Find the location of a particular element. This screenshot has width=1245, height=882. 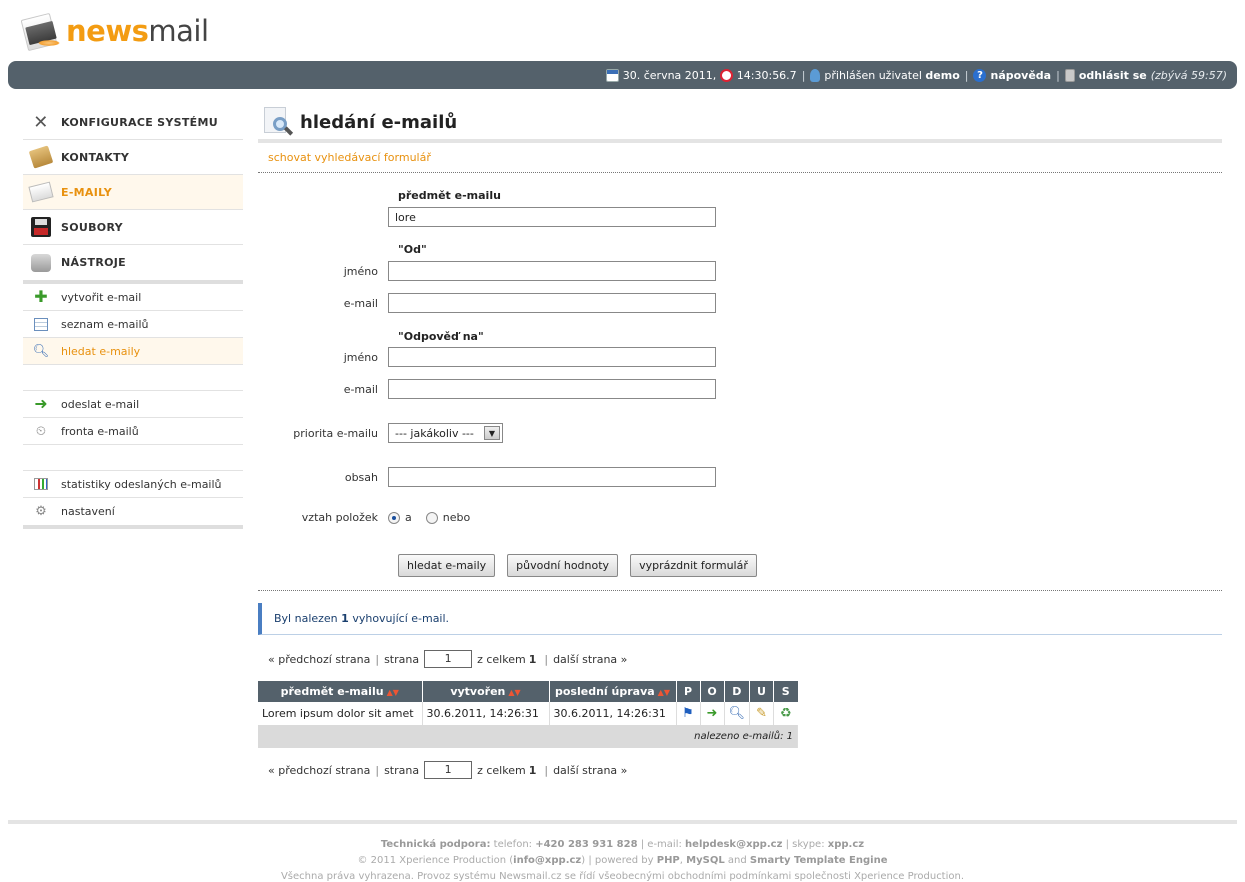

sidebar-item-create-email: ✚ vytvořit e-mail is located at coordinates (133, 297).